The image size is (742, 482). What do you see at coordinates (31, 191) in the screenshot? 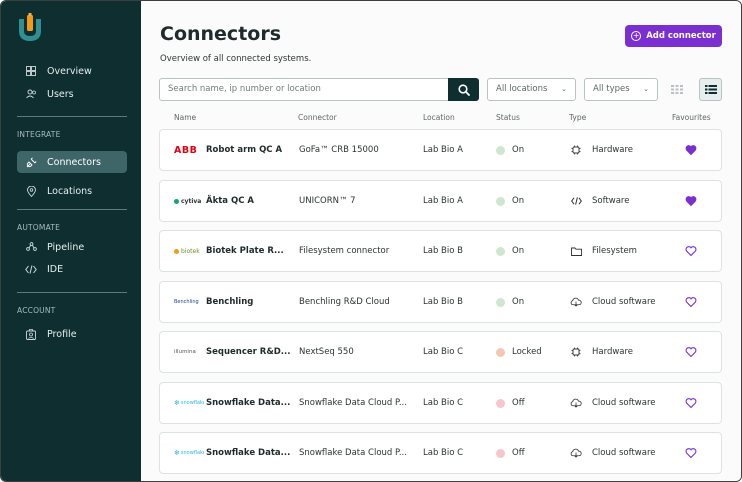
I see `location-pin-icon` at bounding box center [31, 191].